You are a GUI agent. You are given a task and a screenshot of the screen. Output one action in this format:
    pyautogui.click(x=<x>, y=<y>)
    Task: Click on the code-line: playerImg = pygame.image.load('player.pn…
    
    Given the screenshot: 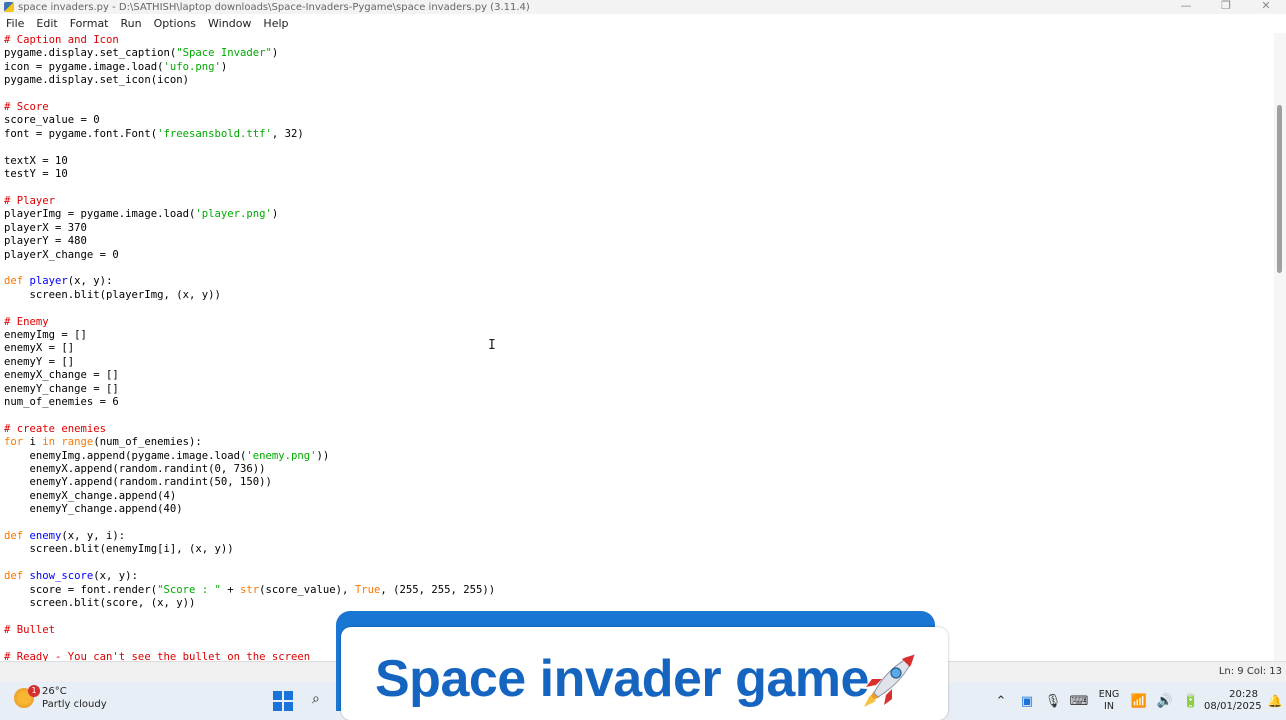 What is the action you would take?
    pyautogui.click(x=249, y=214)
    